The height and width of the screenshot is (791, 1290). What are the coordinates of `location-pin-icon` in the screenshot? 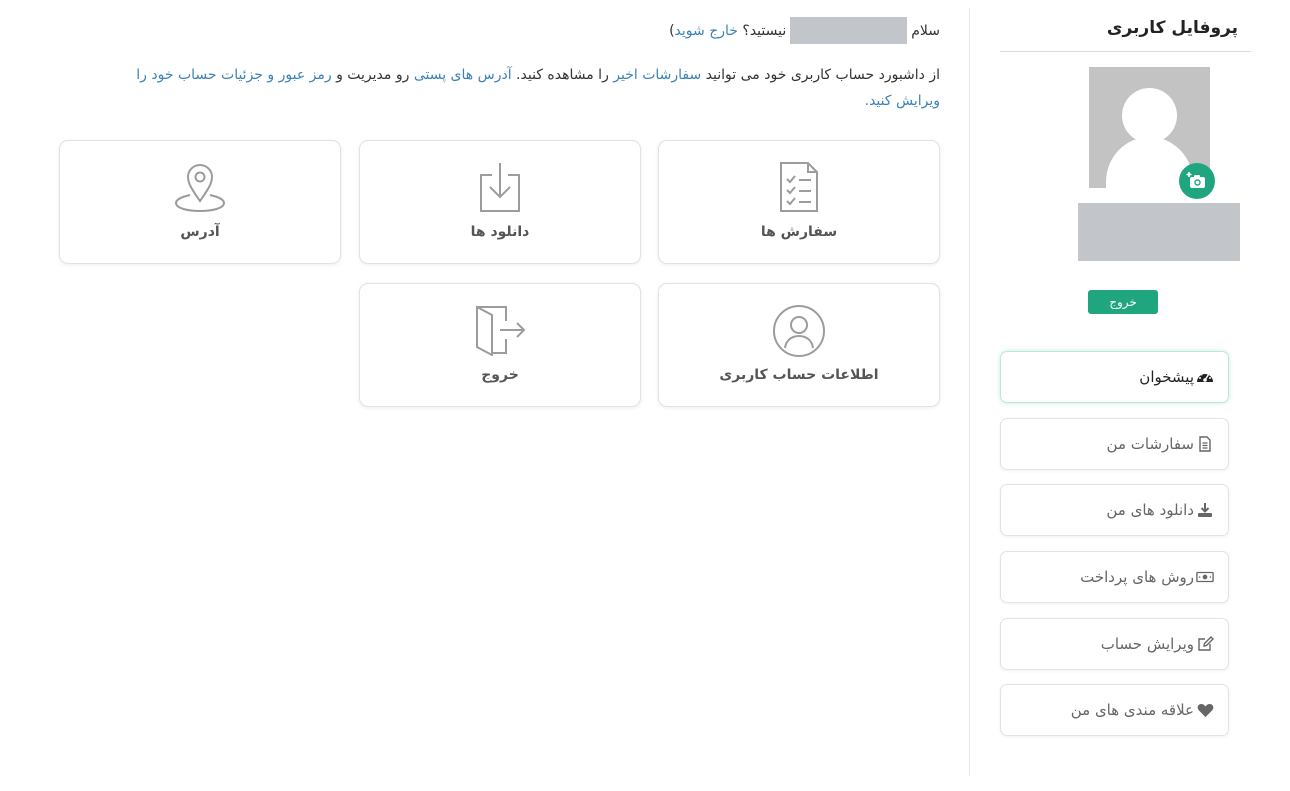 It's located at (200, 188).